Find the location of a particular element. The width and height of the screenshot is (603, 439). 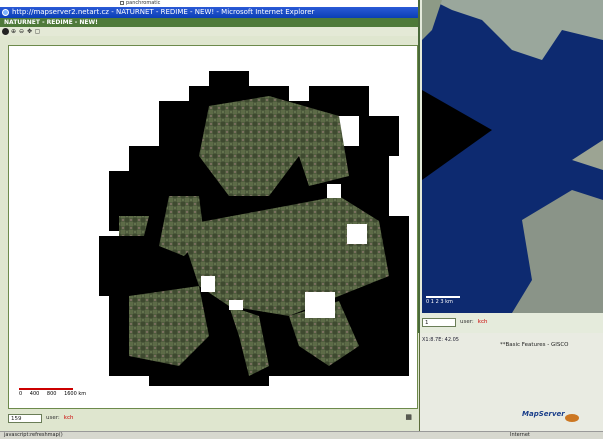

scale-bar: 0 400 800 1600 km is located at coordinates (55, 392).